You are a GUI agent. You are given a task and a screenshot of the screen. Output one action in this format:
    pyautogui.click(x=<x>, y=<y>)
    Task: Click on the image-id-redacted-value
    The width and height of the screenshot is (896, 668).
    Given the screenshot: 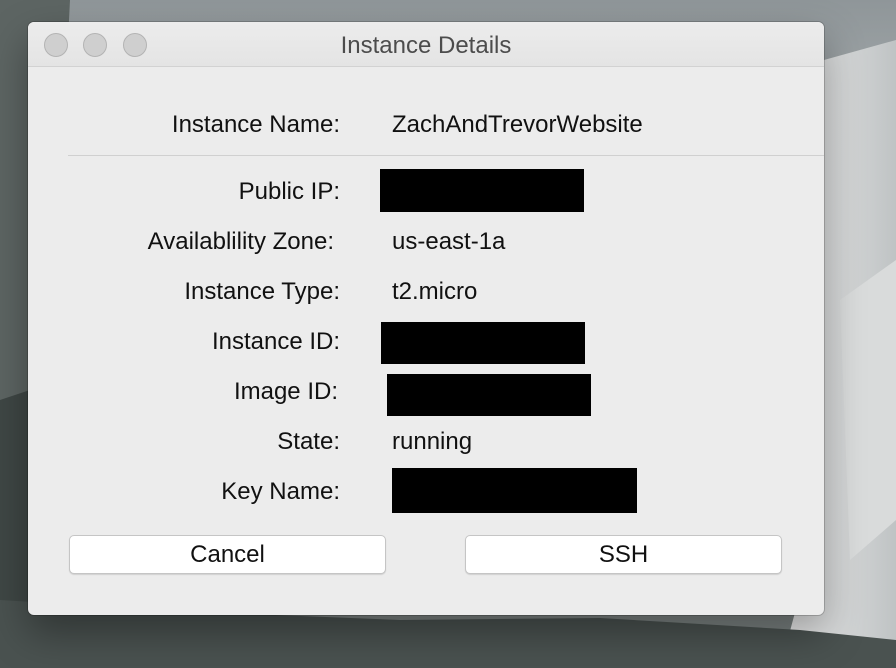 What is the action you would take?
    pyautogui.click(x=489, y=395)
    